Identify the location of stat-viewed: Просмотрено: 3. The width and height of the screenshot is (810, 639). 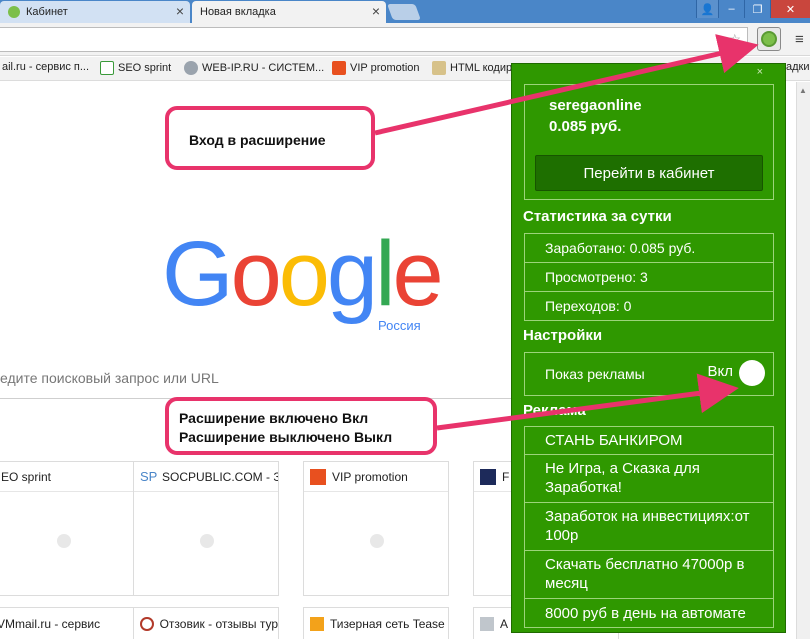
(649, 277).